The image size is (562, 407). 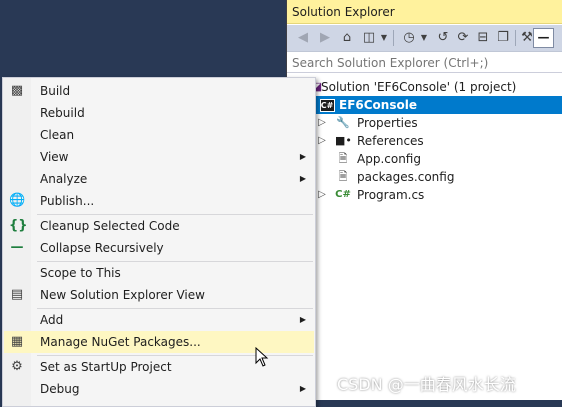 What do you see at coordinates (424, 159) in the screenshot?
I see `tree-item-app-config: 🗎 App.config` at bounding box center [424, 159].